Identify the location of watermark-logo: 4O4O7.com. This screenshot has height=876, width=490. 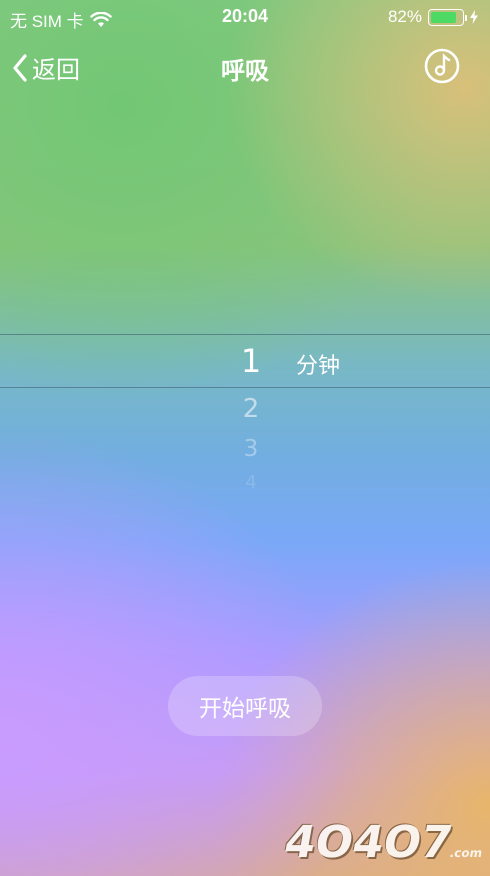
(384, 842).